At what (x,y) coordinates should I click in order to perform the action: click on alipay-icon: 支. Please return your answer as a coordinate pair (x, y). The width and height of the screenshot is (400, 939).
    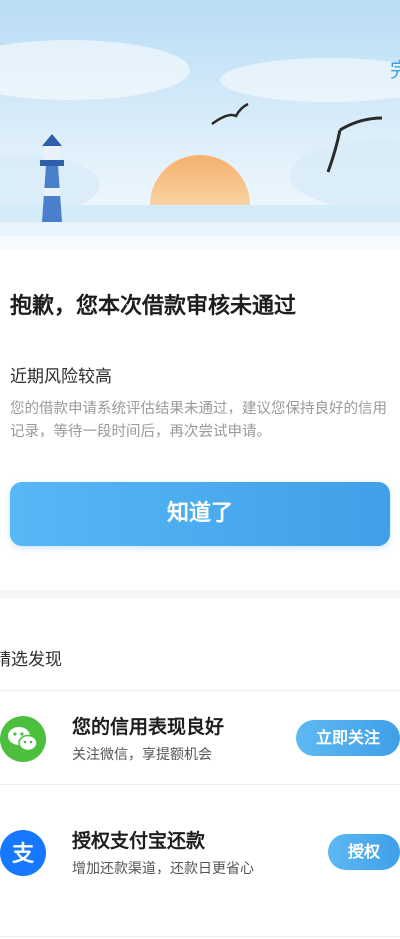
    Looking at the image, I should click on (23, 853).